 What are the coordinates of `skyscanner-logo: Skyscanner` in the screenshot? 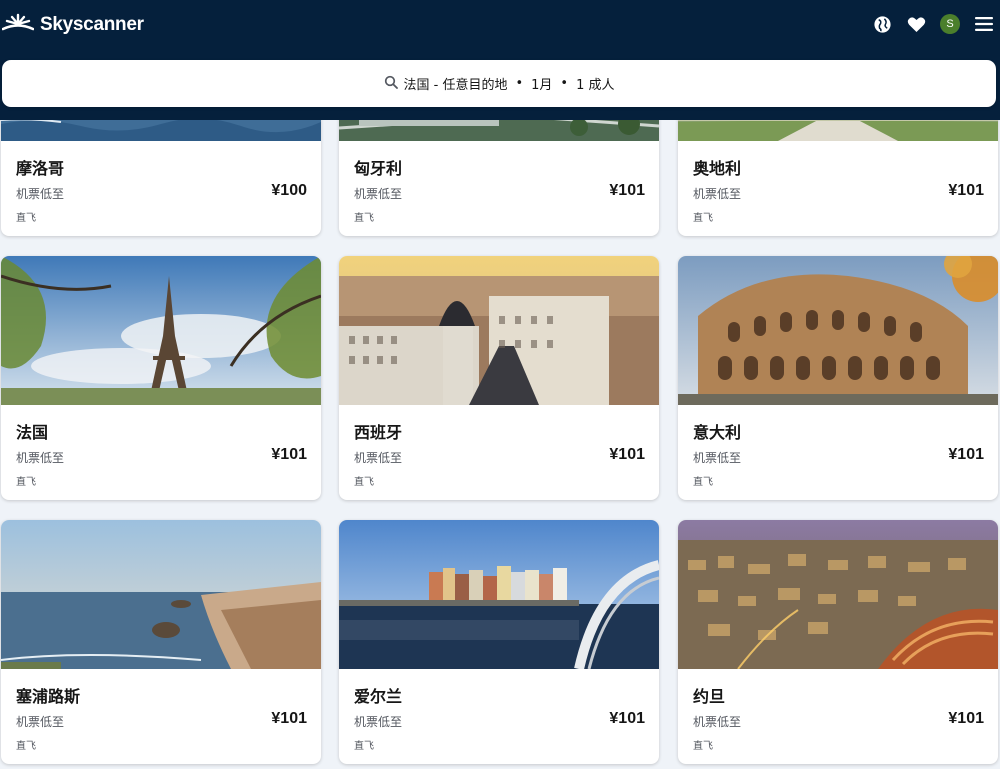 It's located at (72, 25).